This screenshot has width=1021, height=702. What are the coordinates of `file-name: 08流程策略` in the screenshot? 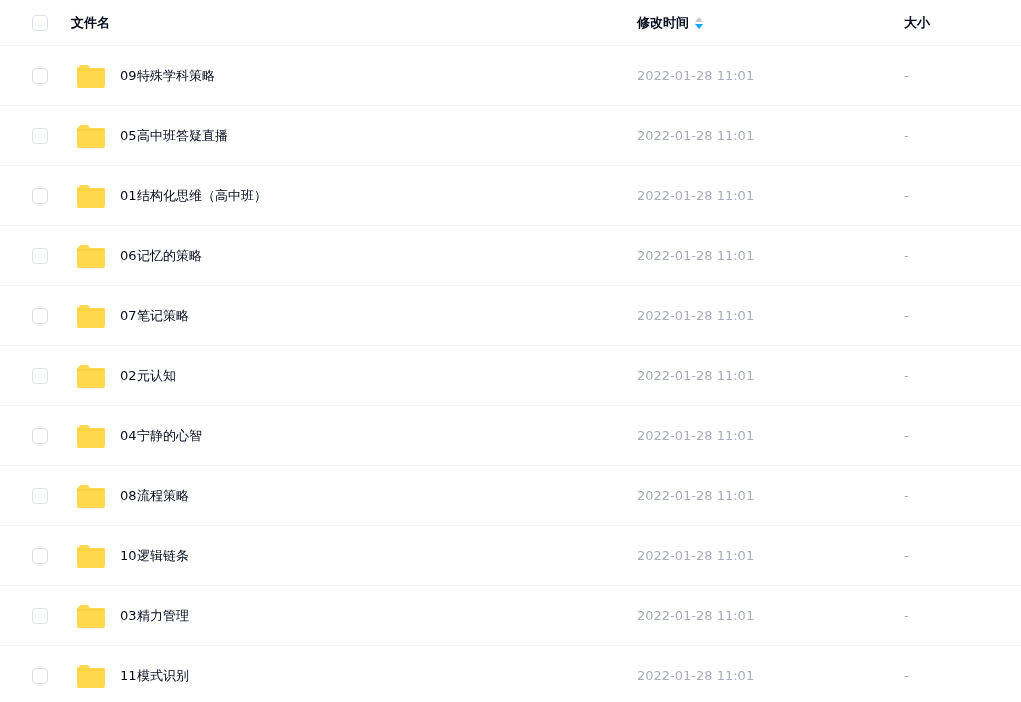 It's located at (154, 495).